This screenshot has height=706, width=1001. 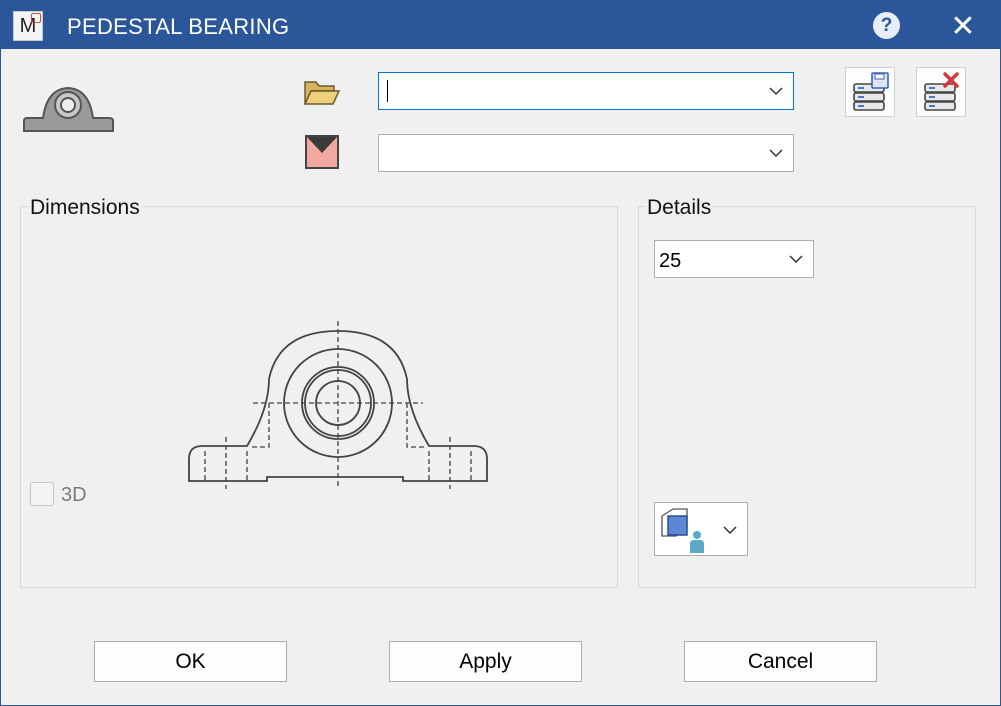 I want to click on ok-button: OK, so click(x=190, y=661).